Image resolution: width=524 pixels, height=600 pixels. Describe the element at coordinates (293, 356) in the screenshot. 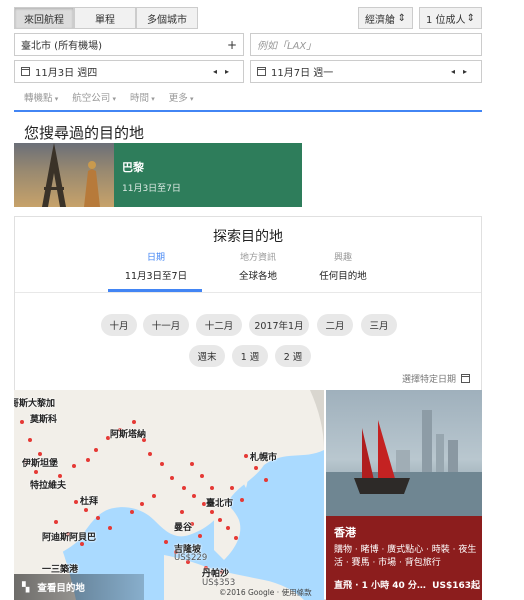

I see `length-chip: 2 週` at that location.